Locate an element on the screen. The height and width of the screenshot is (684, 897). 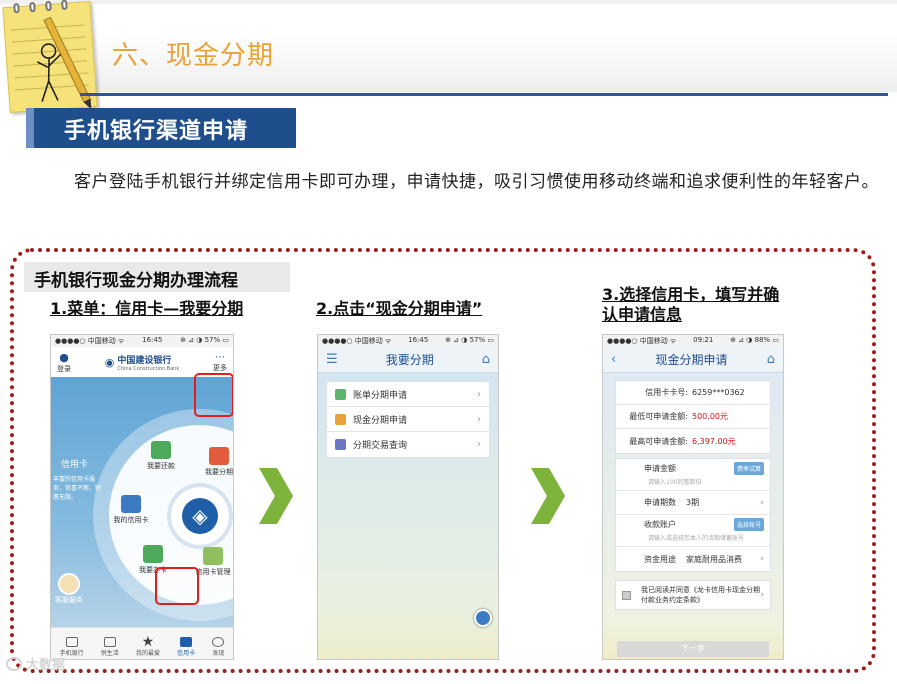
service-label: 客服服务 is located at coordinates (69, 600).